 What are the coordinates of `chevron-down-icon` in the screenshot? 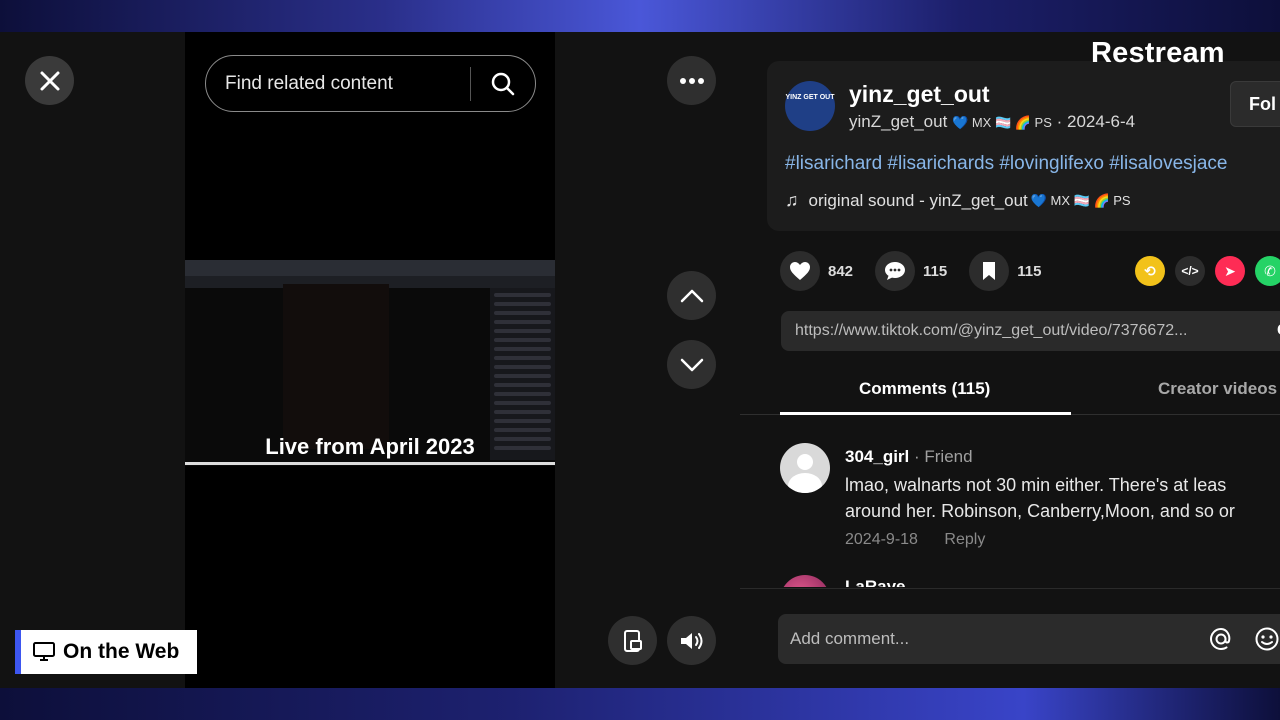 It's located at (691, 364).